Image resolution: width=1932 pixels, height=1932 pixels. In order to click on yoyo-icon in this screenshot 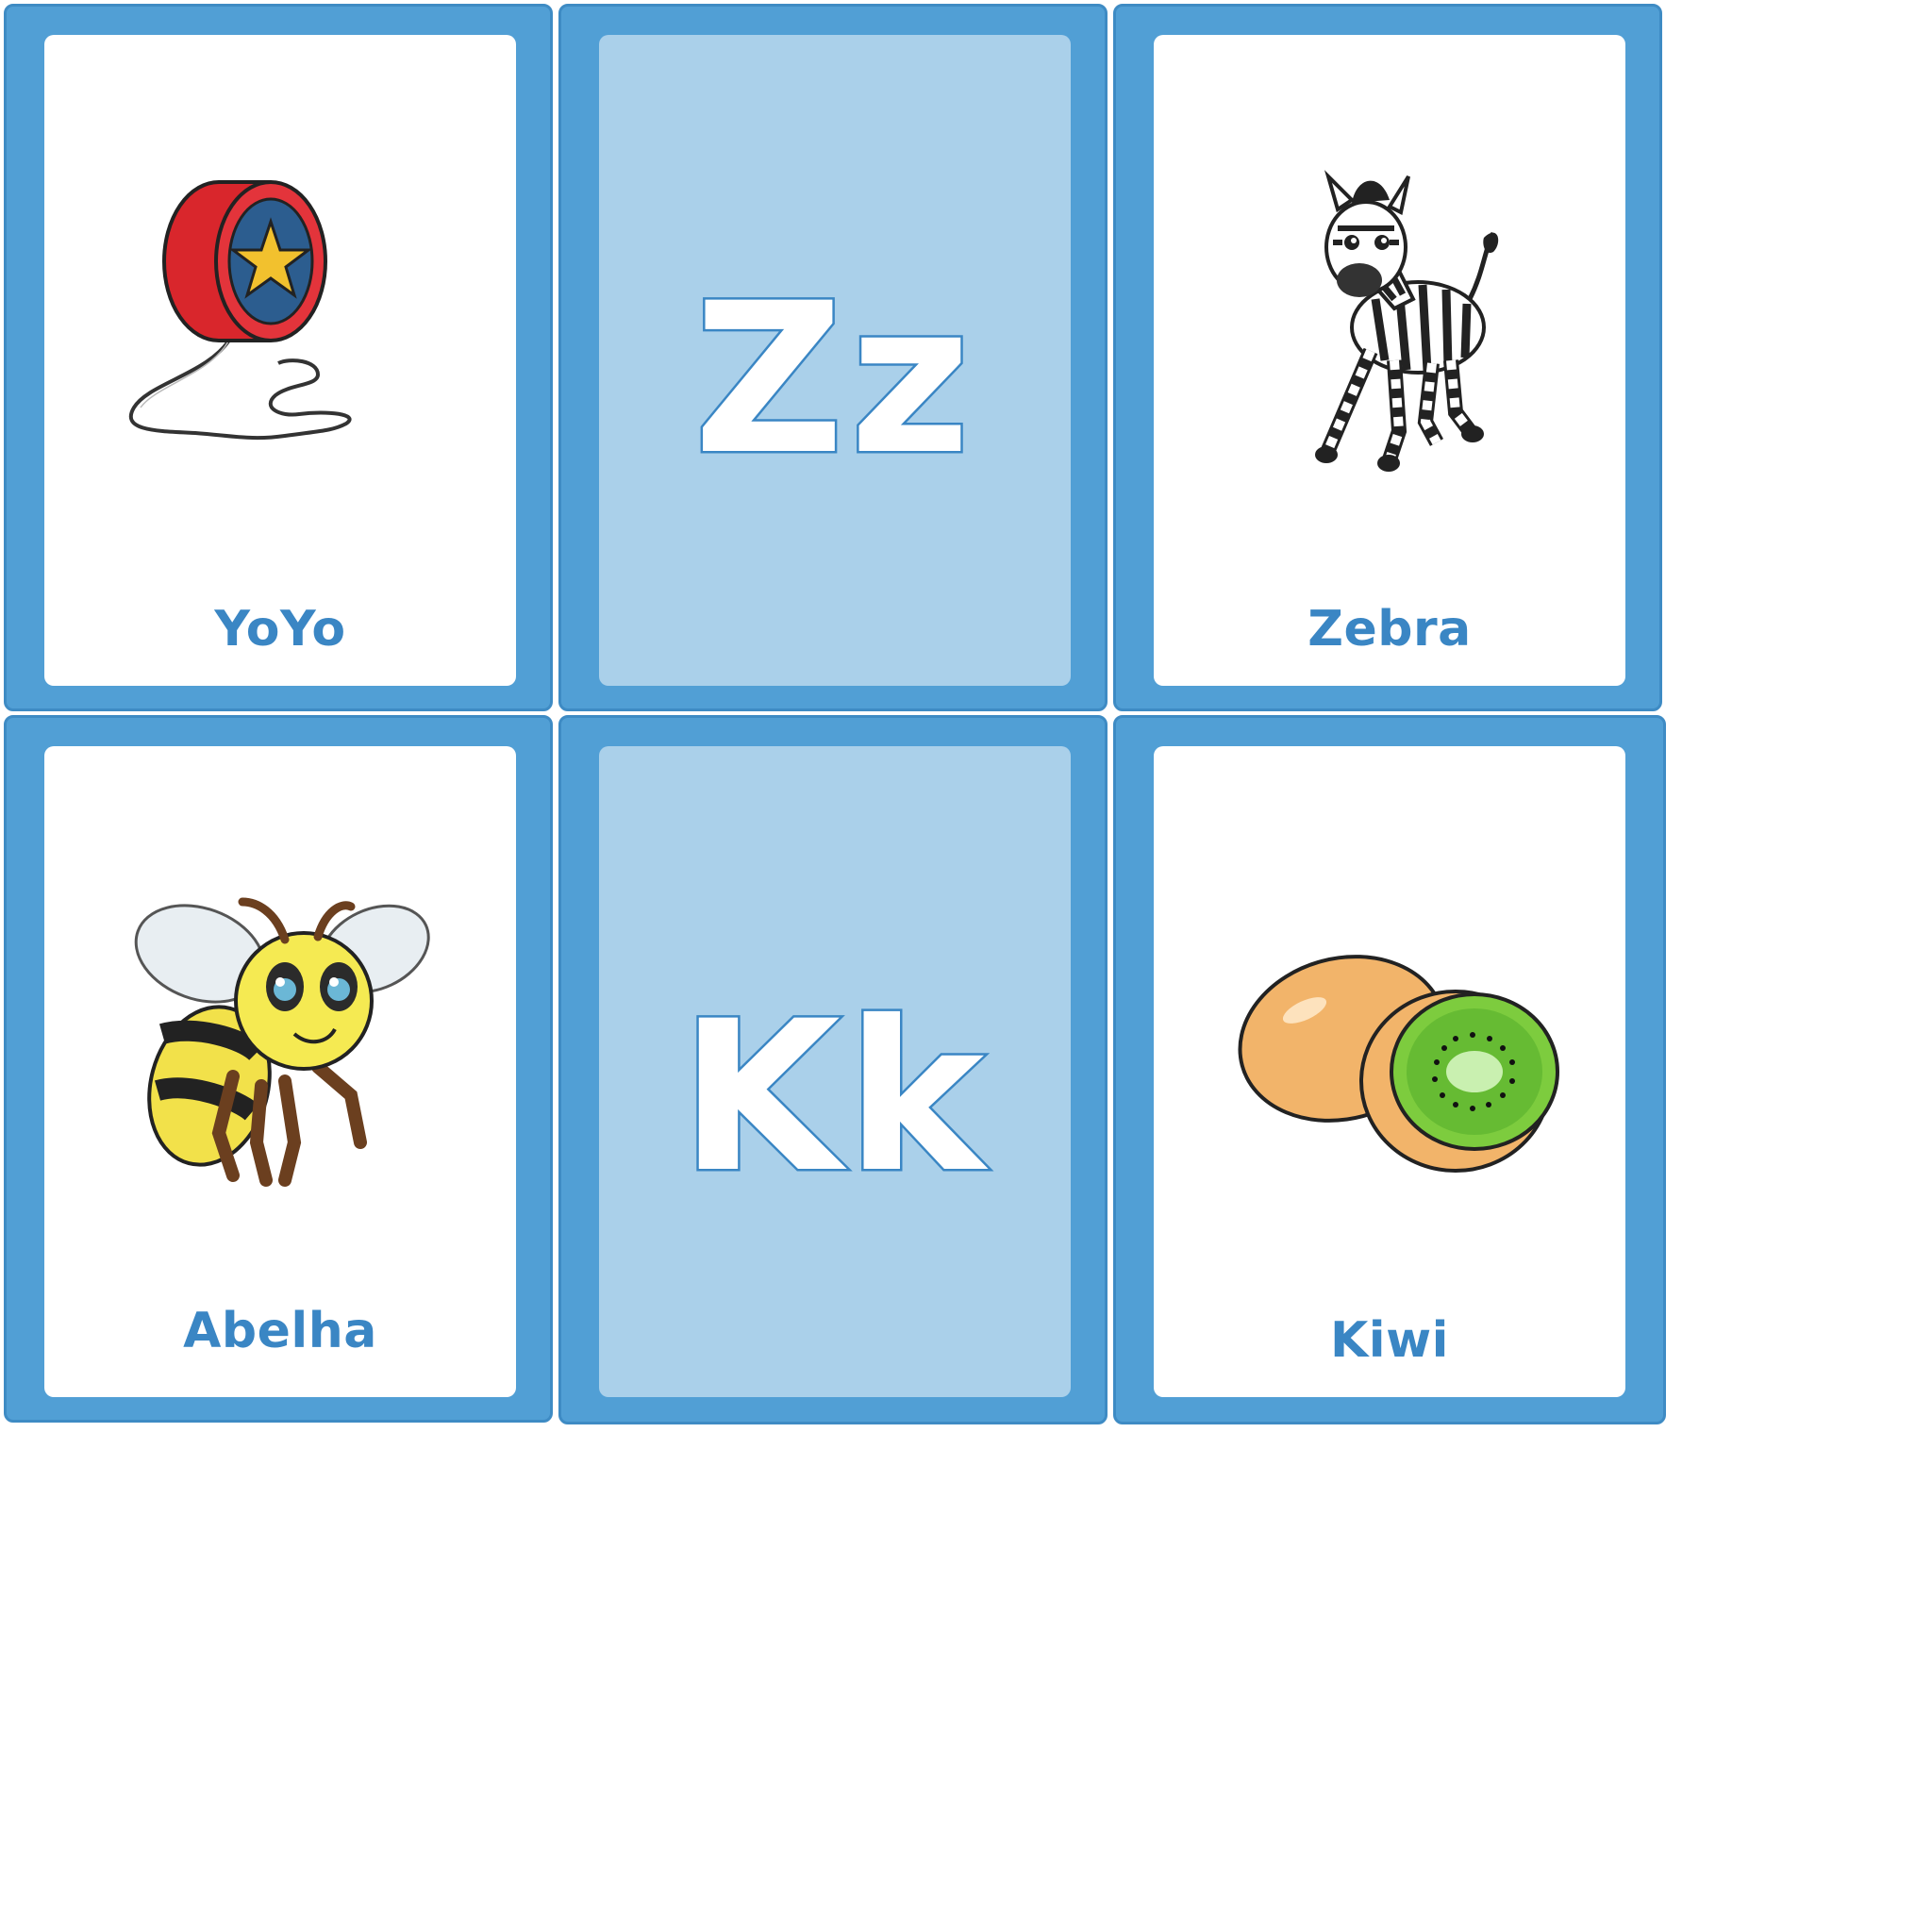, I will do `click(280, 336)`.